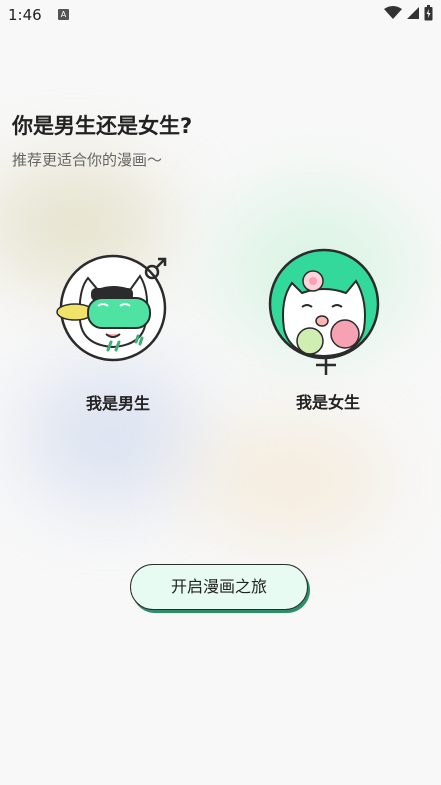  Describe the element at coordinates (25, 15) in the screenshot. I see `status-time: 1:46` at that location.